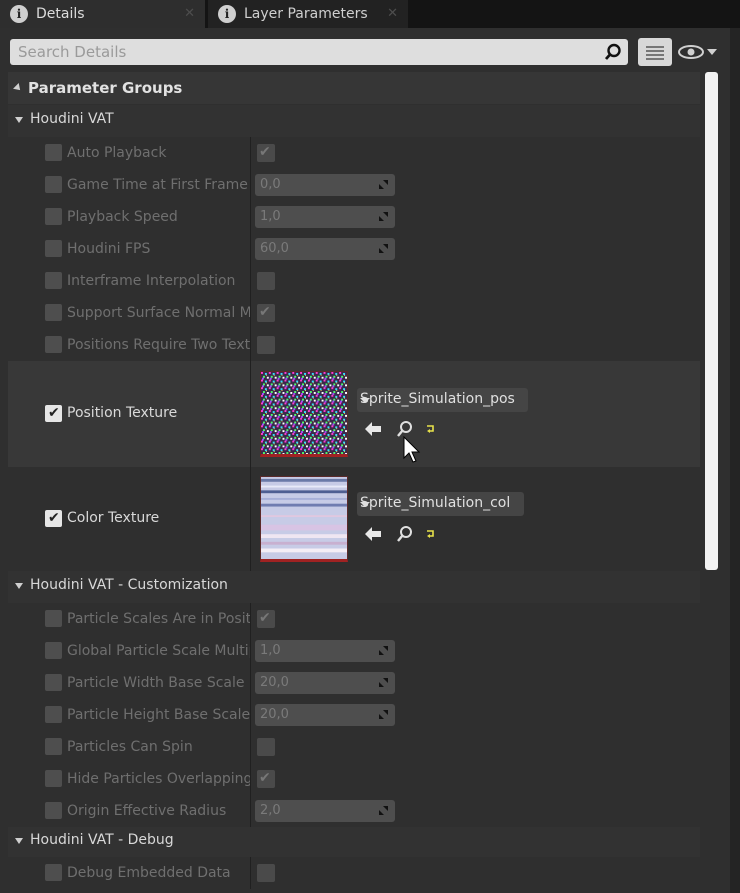  Describe the element at coordinates (158, 715) in the screenshot. I see `property-label: Particle Height Base Scale` at that location.